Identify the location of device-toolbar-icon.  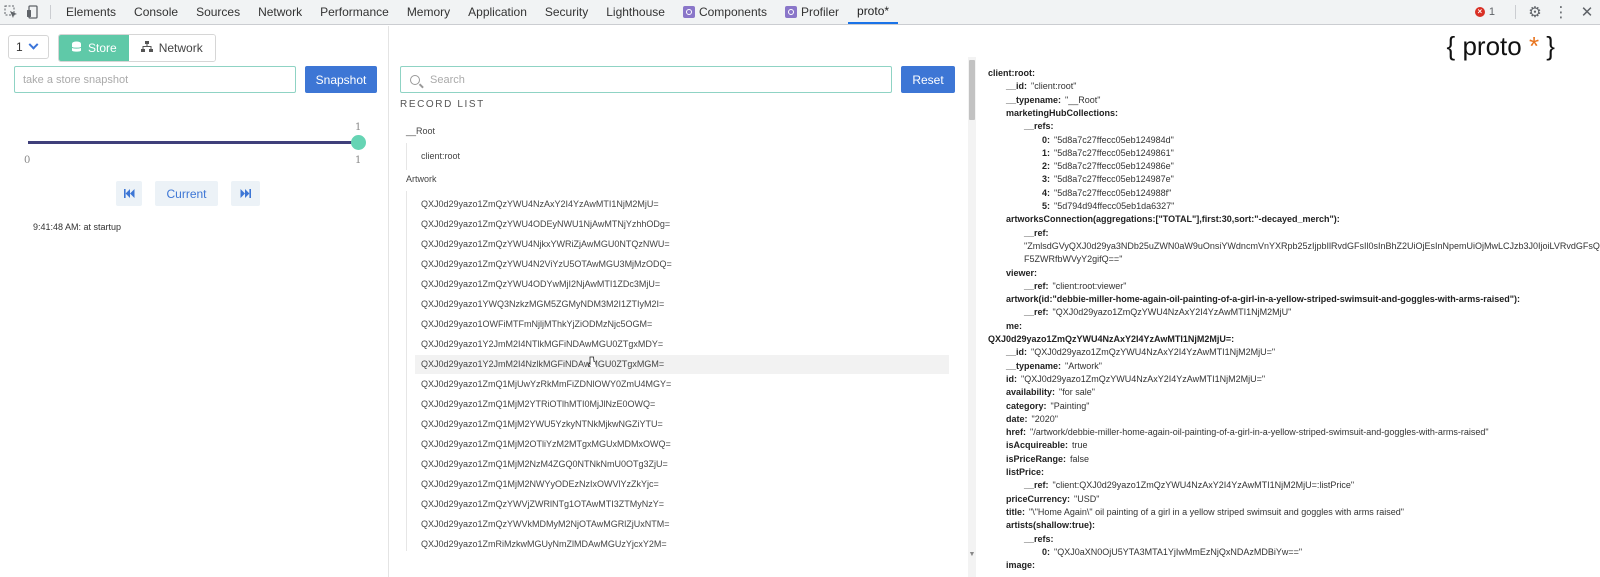
(33, 12).